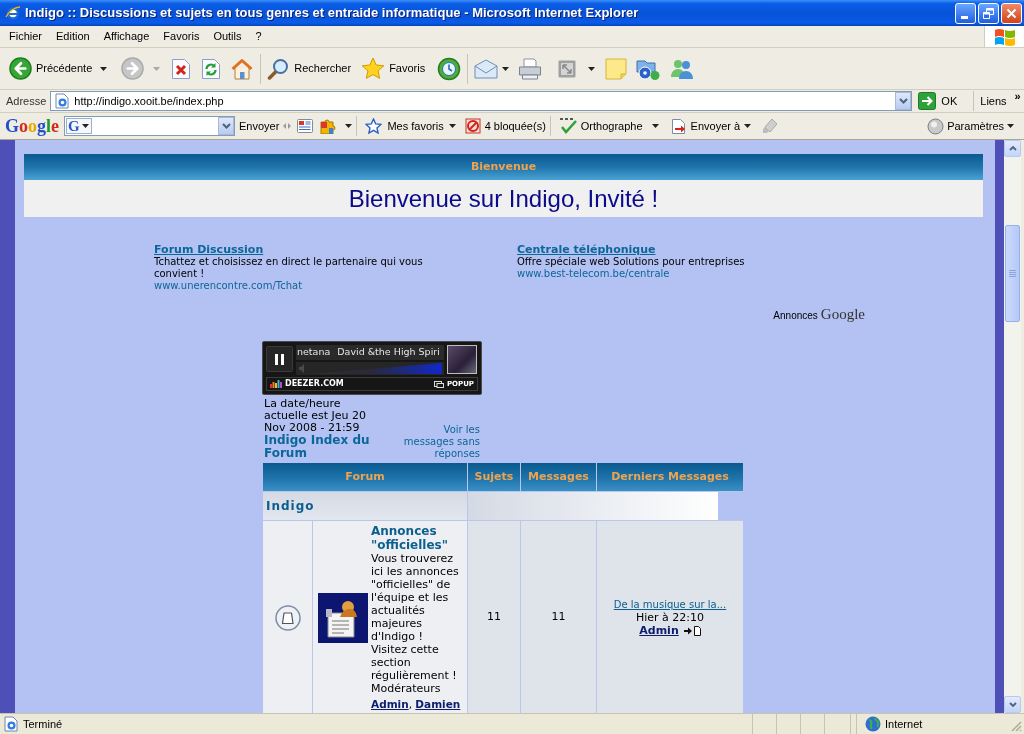  I want to click on category-title-link: Indigo, so click(365, 506).